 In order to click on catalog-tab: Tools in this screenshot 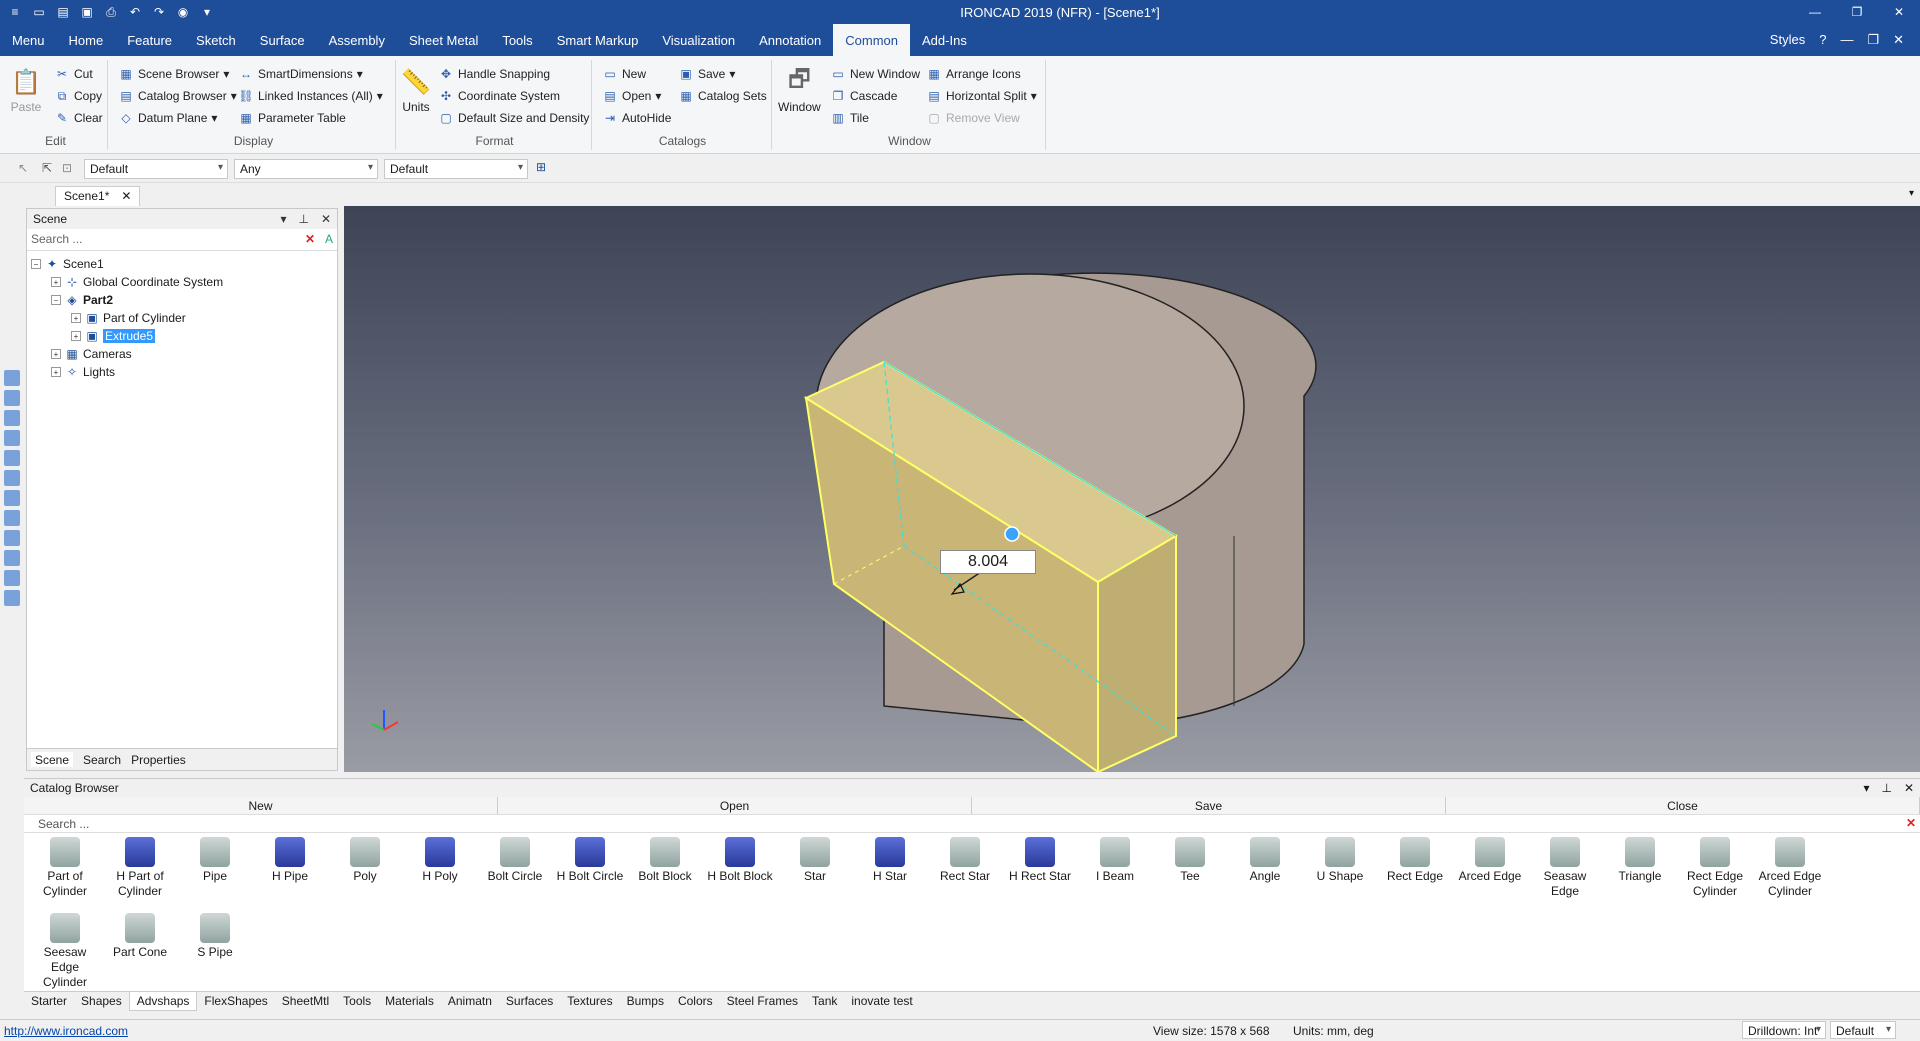, I will do `click(357, 1001)`.